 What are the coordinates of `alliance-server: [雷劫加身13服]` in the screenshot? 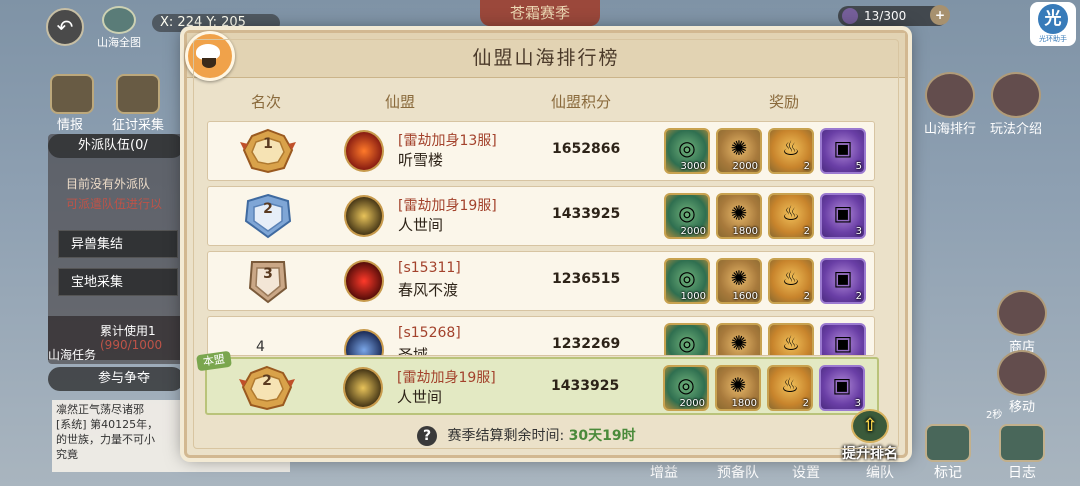 It's located at (447, 141).